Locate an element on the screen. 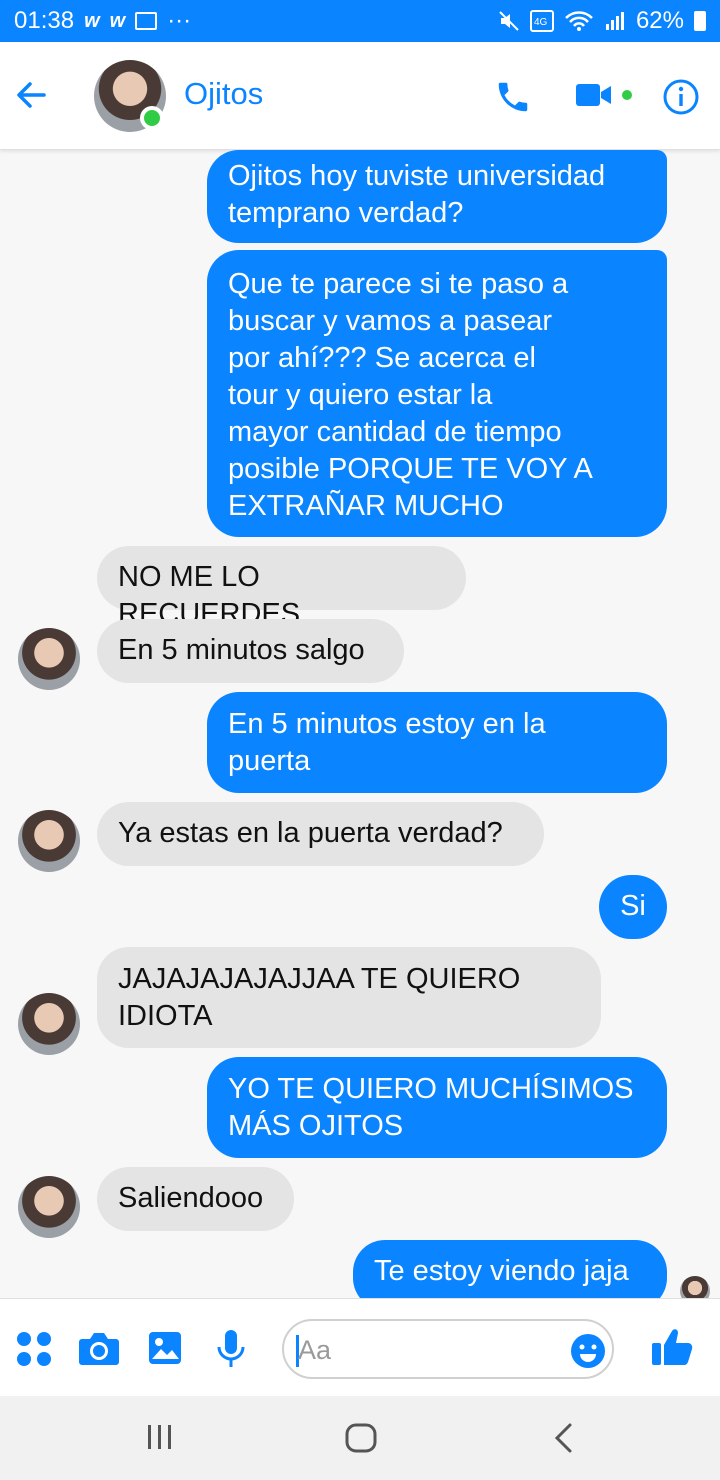 The height and width of the screenshot is (1480, 720). seen-indicator-avatar is located at coordinates (695, 1287).